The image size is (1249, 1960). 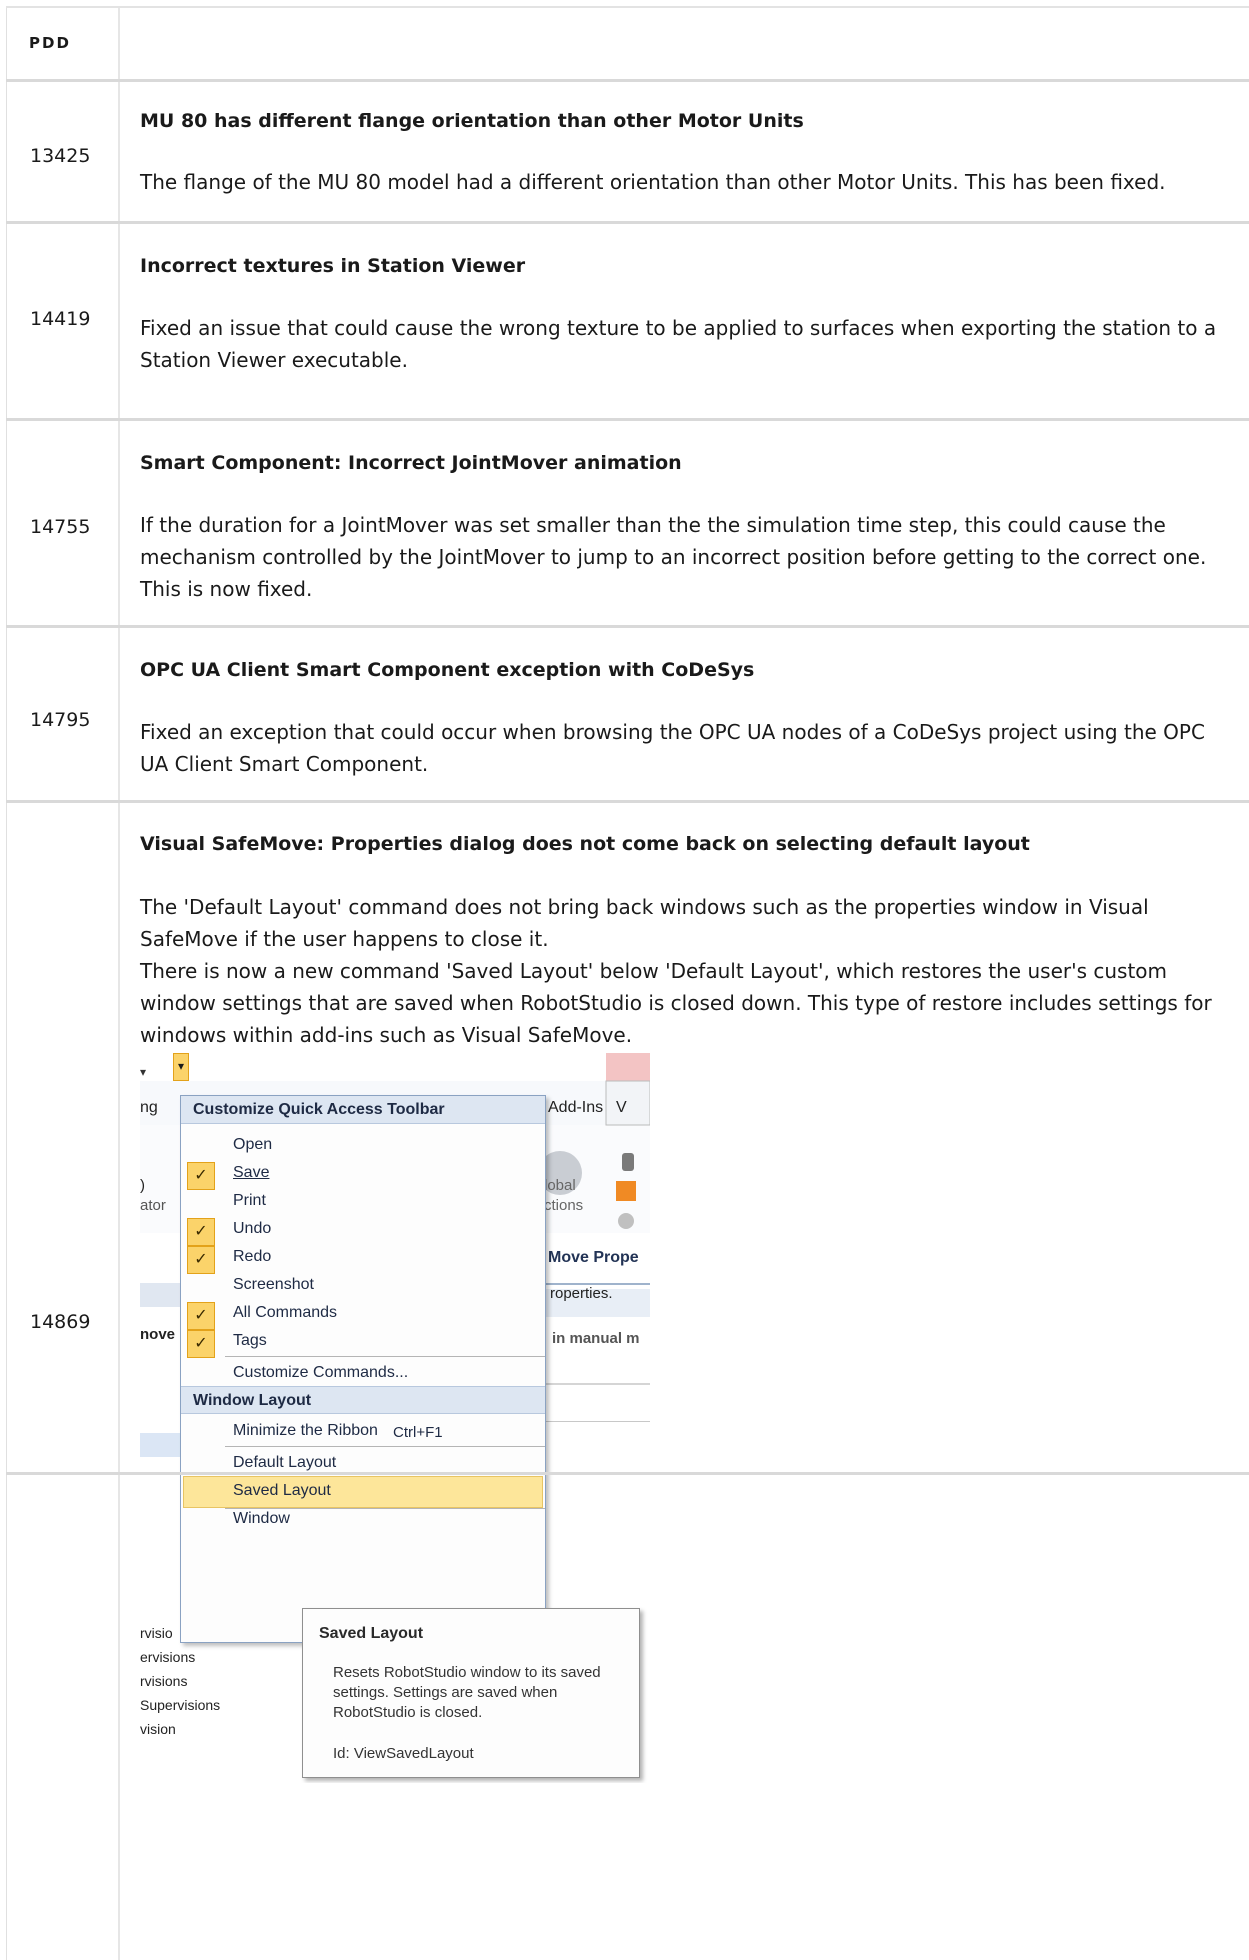 What do you see at coordinates (596, 1338) in the screenshot?
I see `manual-mode-text: in manual m` at bounding box center [596, 1338].